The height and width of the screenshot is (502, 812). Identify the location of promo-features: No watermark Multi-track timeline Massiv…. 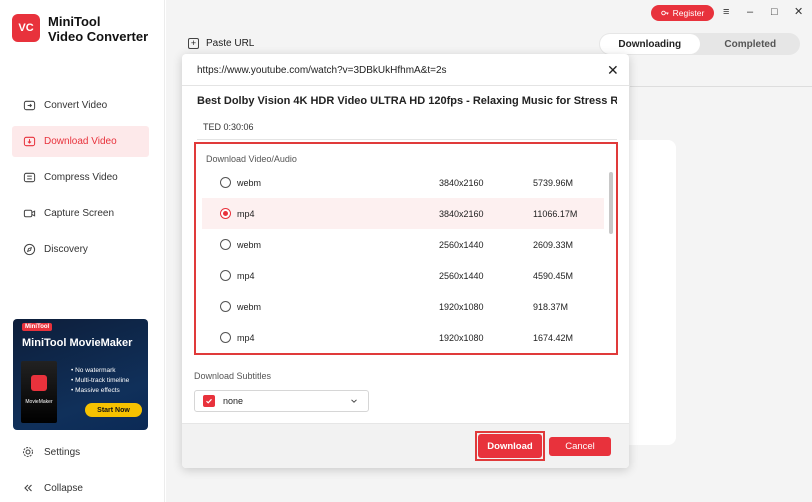
(100, 381).